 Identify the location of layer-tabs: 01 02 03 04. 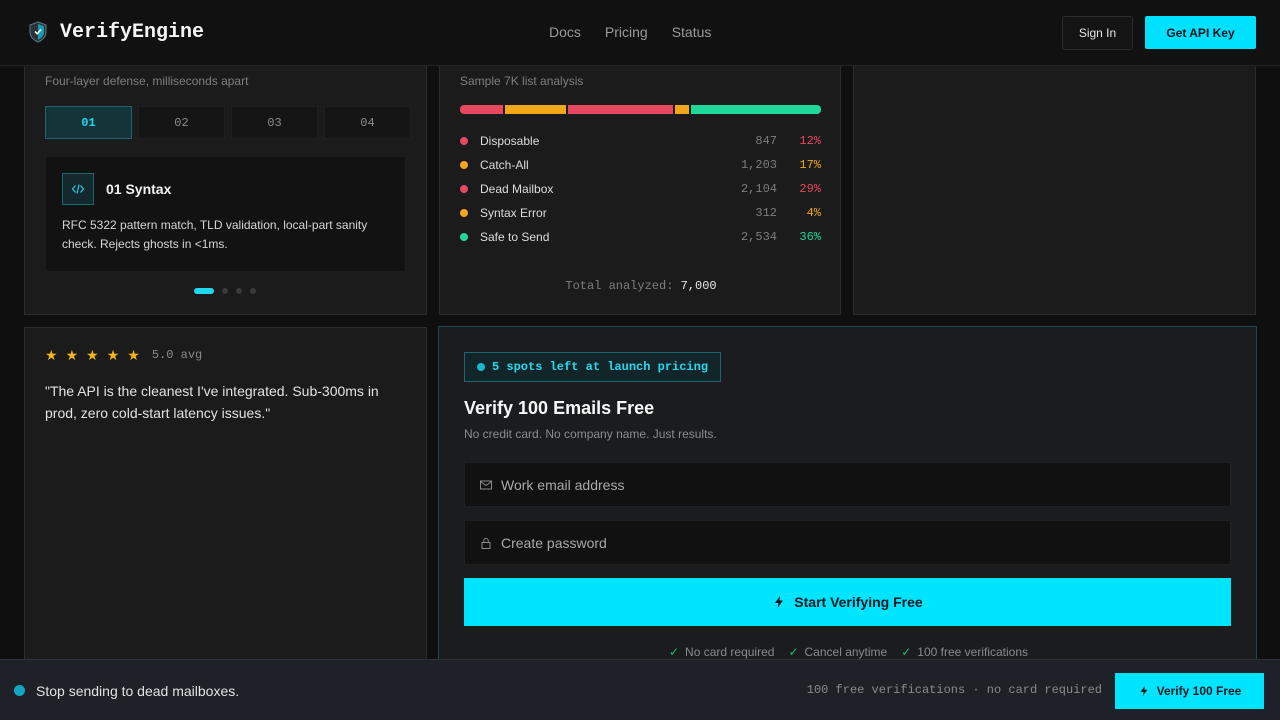
(228, 122).